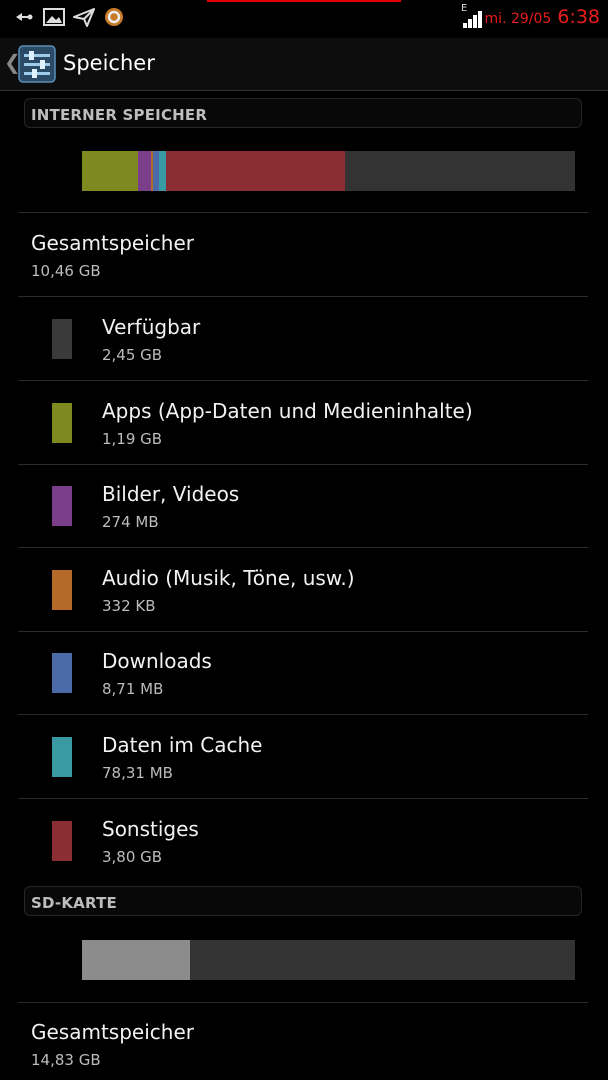 The image size is (608, 1080). I want to click on storage-item-label: Daten im Cache, so click(182, 745).